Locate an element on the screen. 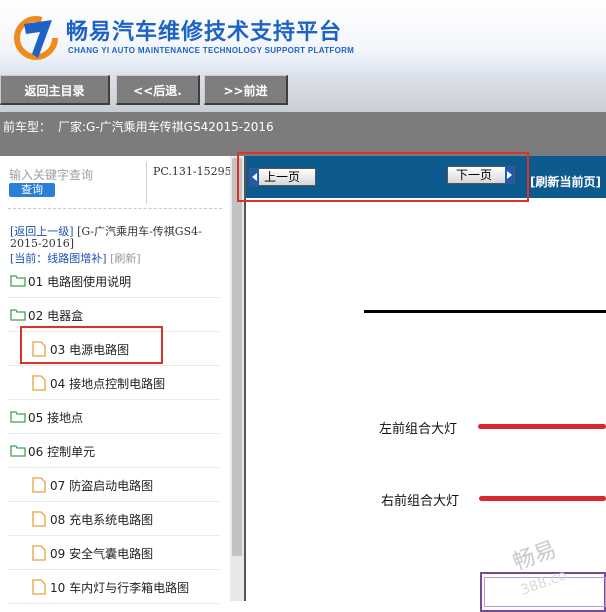 Image resolution: width=606 pixels, height=612 pixels. pc-code: PC.131-15295 is located at coordinates (192, 171).